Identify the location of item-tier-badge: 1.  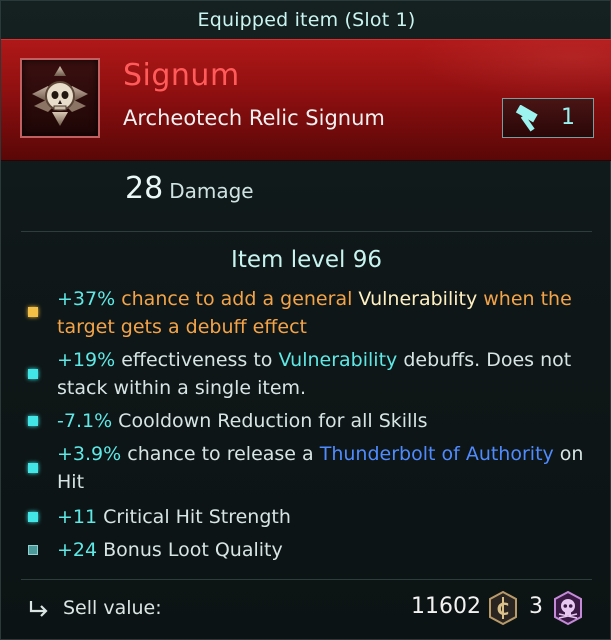
(548, 118).